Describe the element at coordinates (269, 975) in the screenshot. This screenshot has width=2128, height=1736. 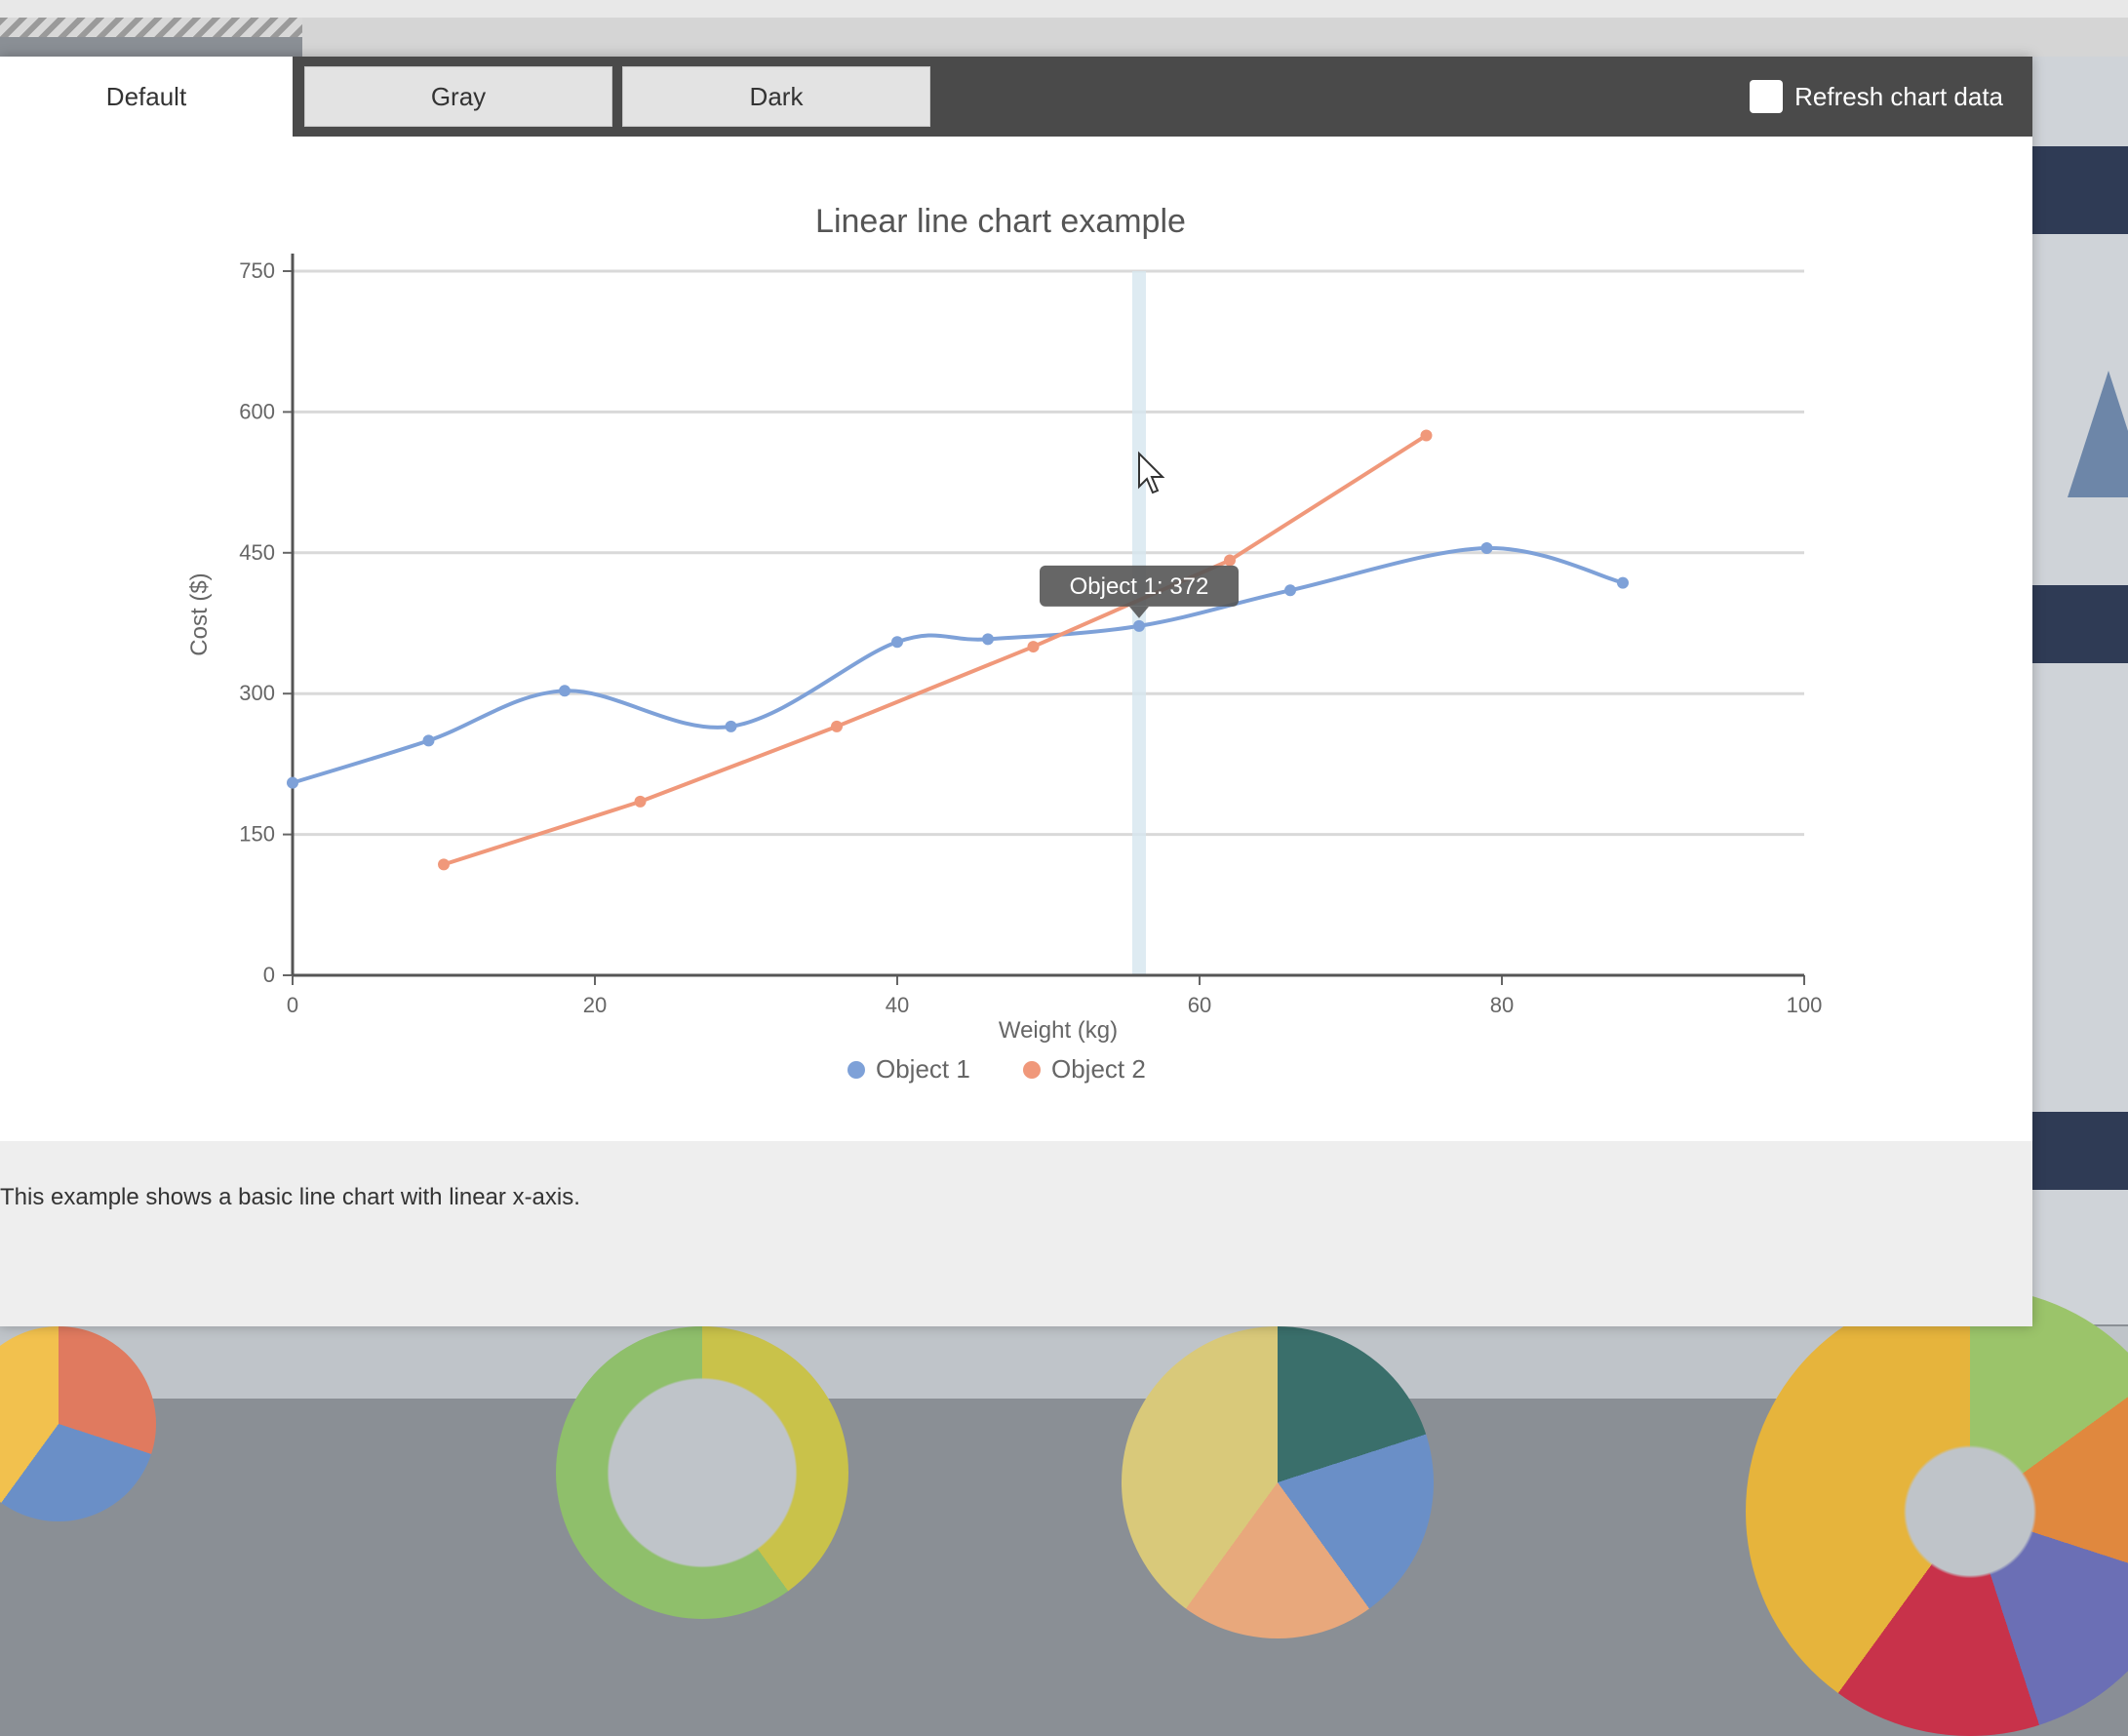
I see `y-tick-label: 0` at that location.